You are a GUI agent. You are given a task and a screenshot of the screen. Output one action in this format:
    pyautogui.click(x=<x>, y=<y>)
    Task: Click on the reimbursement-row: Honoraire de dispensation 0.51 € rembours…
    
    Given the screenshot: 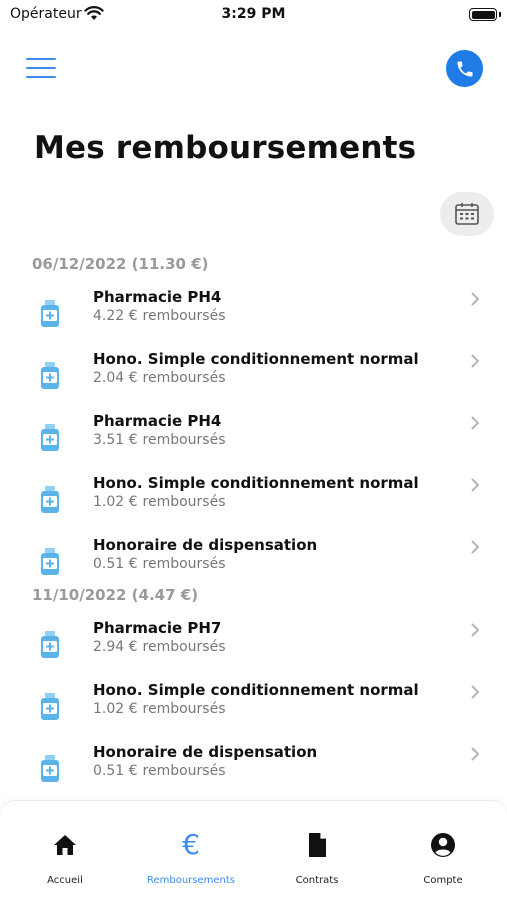 What is the action you would take?
    pyautogui.click(x=253, y=772)
    